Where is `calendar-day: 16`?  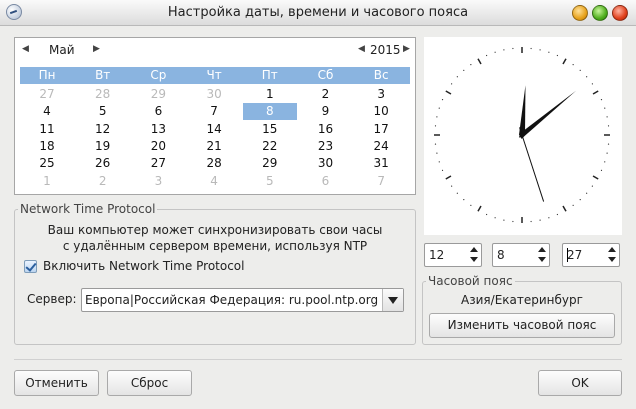
calendar-day: 16 is located at coordinates (326, 129).